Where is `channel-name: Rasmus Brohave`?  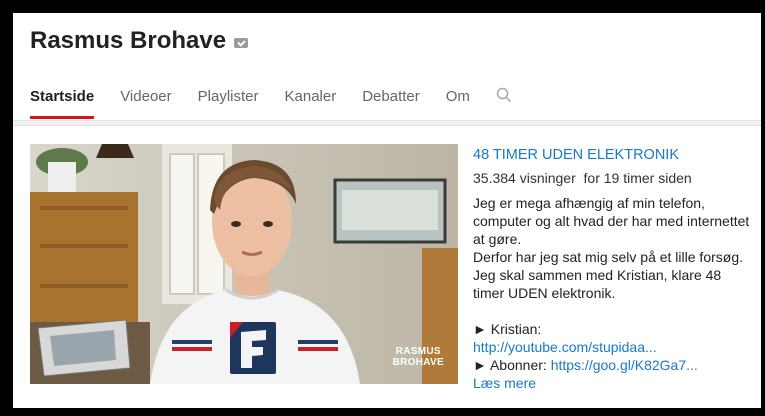 channel-name: Rasmus Brohave is located at coordinates (128, 41).